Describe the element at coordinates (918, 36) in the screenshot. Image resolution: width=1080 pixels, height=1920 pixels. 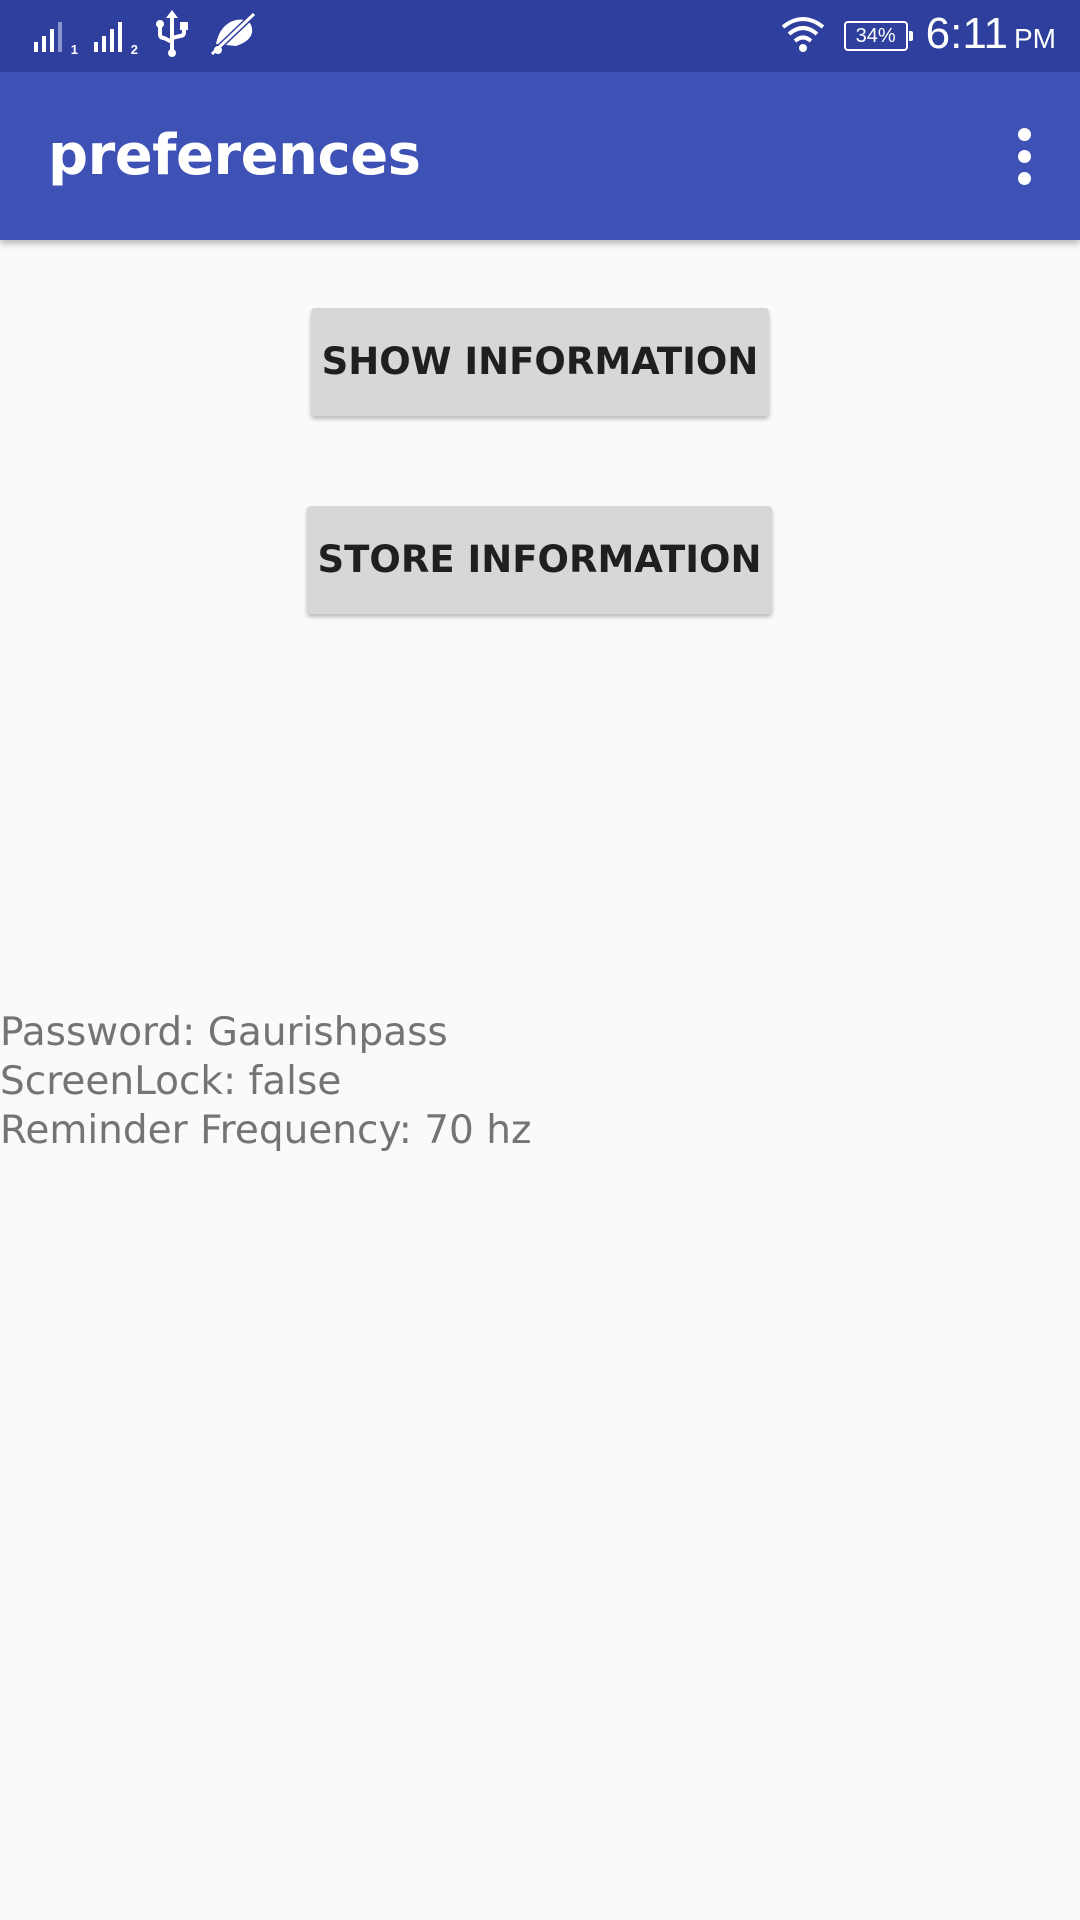
I see `status-right-group: 34% 6:11 PM` at that location.